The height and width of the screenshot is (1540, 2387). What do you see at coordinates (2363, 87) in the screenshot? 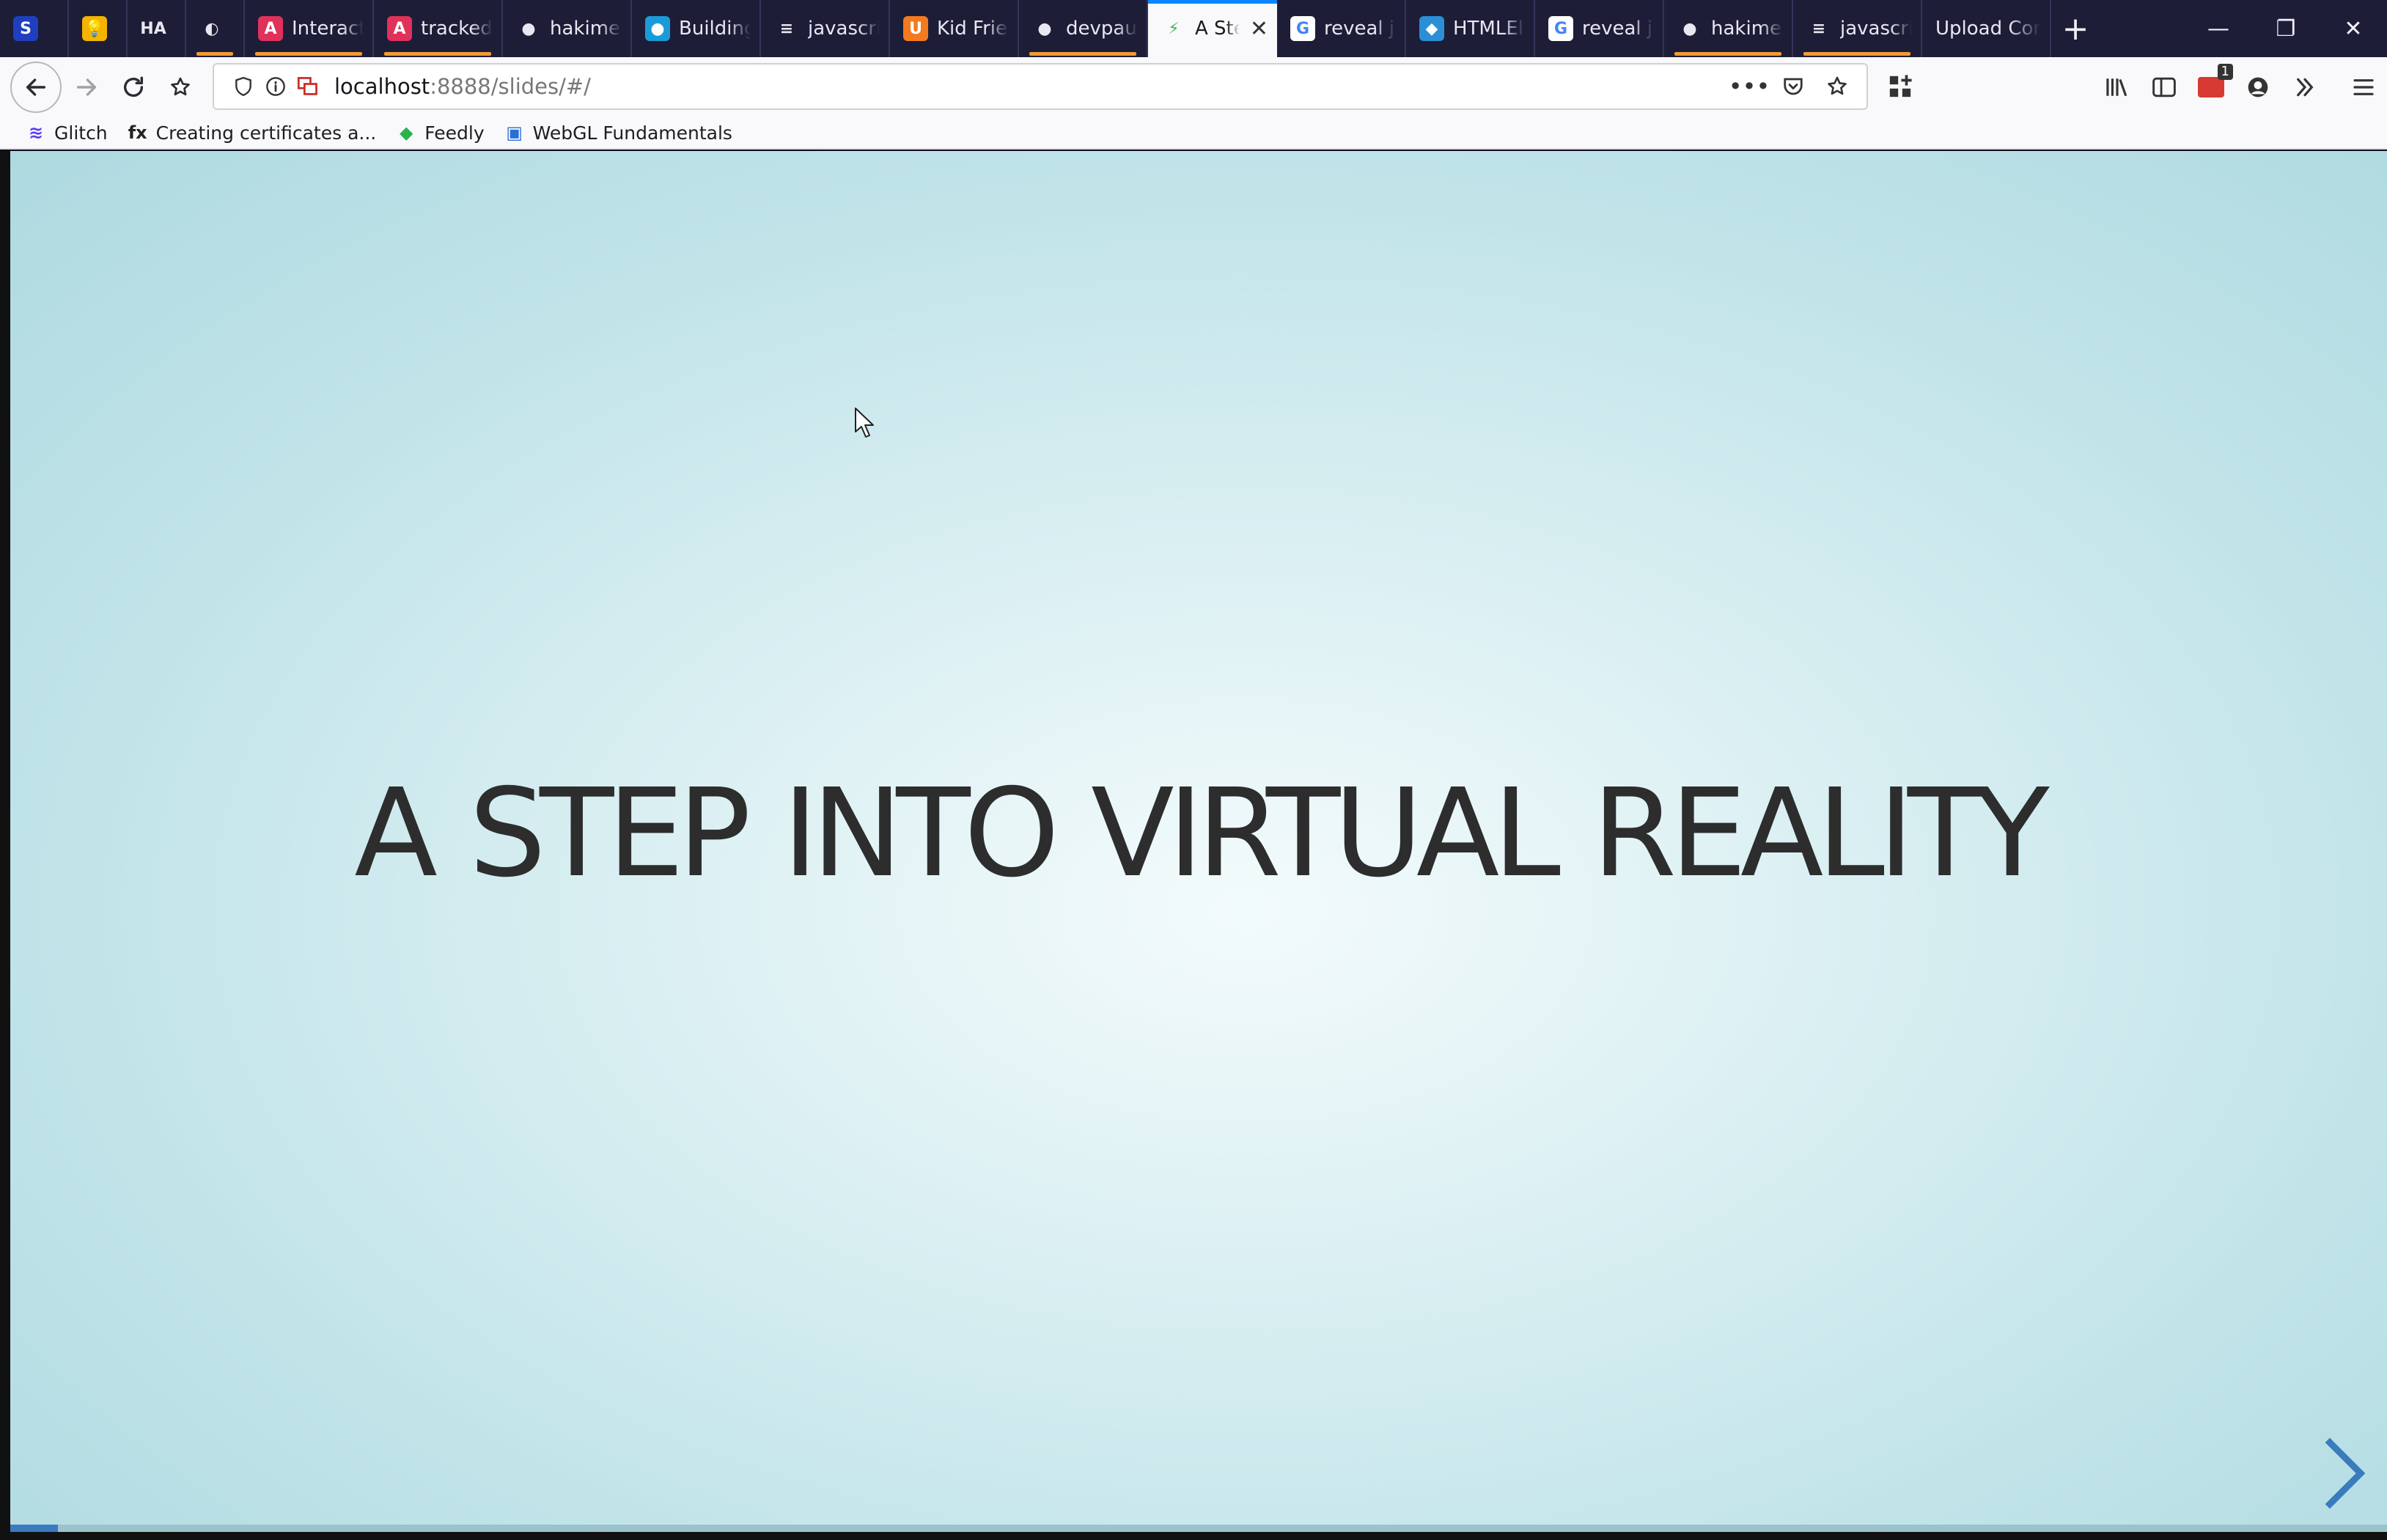
I see `menu-icon` at bounding box center [2363, 87].